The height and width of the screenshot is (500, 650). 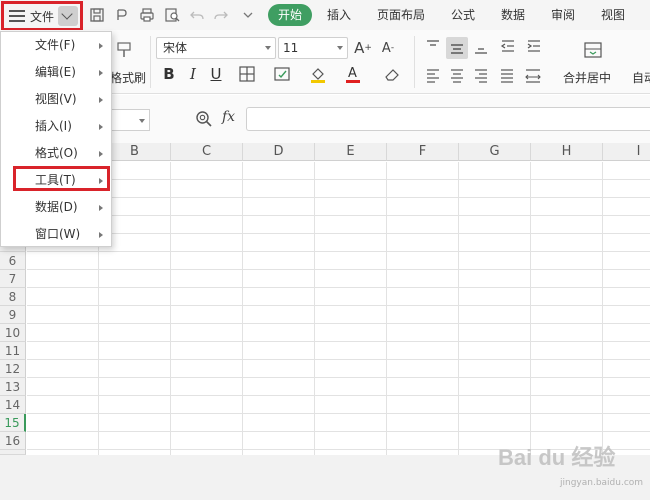 What do you see at coordinates (204, 119) in the screenshot?
I see `search-icon` at bounding box center [204, 119].